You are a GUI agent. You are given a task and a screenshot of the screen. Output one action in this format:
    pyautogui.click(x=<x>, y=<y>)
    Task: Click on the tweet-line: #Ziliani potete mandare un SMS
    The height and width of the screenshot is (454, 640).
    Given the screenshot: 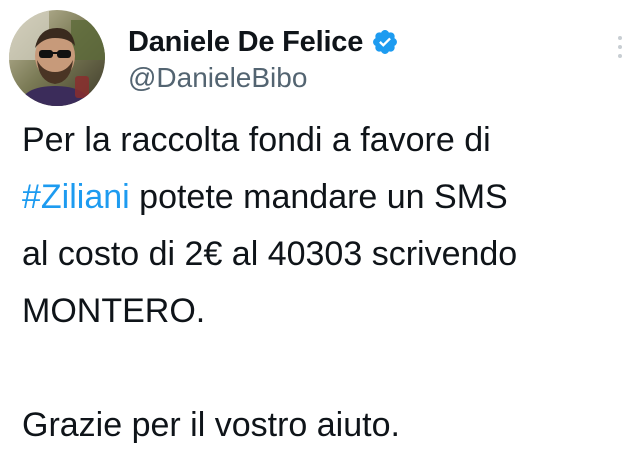 What is the action you would take?
    pyautogui.click(x=322, y=197)
    